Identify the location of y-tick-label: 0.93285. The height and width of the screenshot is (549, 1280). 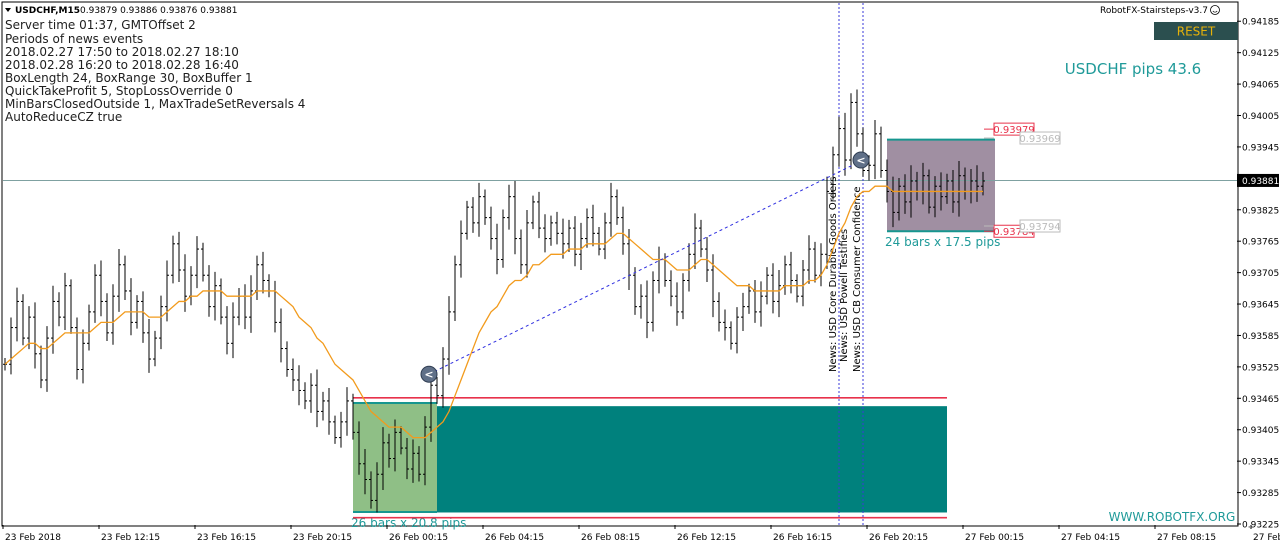
(1260, 494).